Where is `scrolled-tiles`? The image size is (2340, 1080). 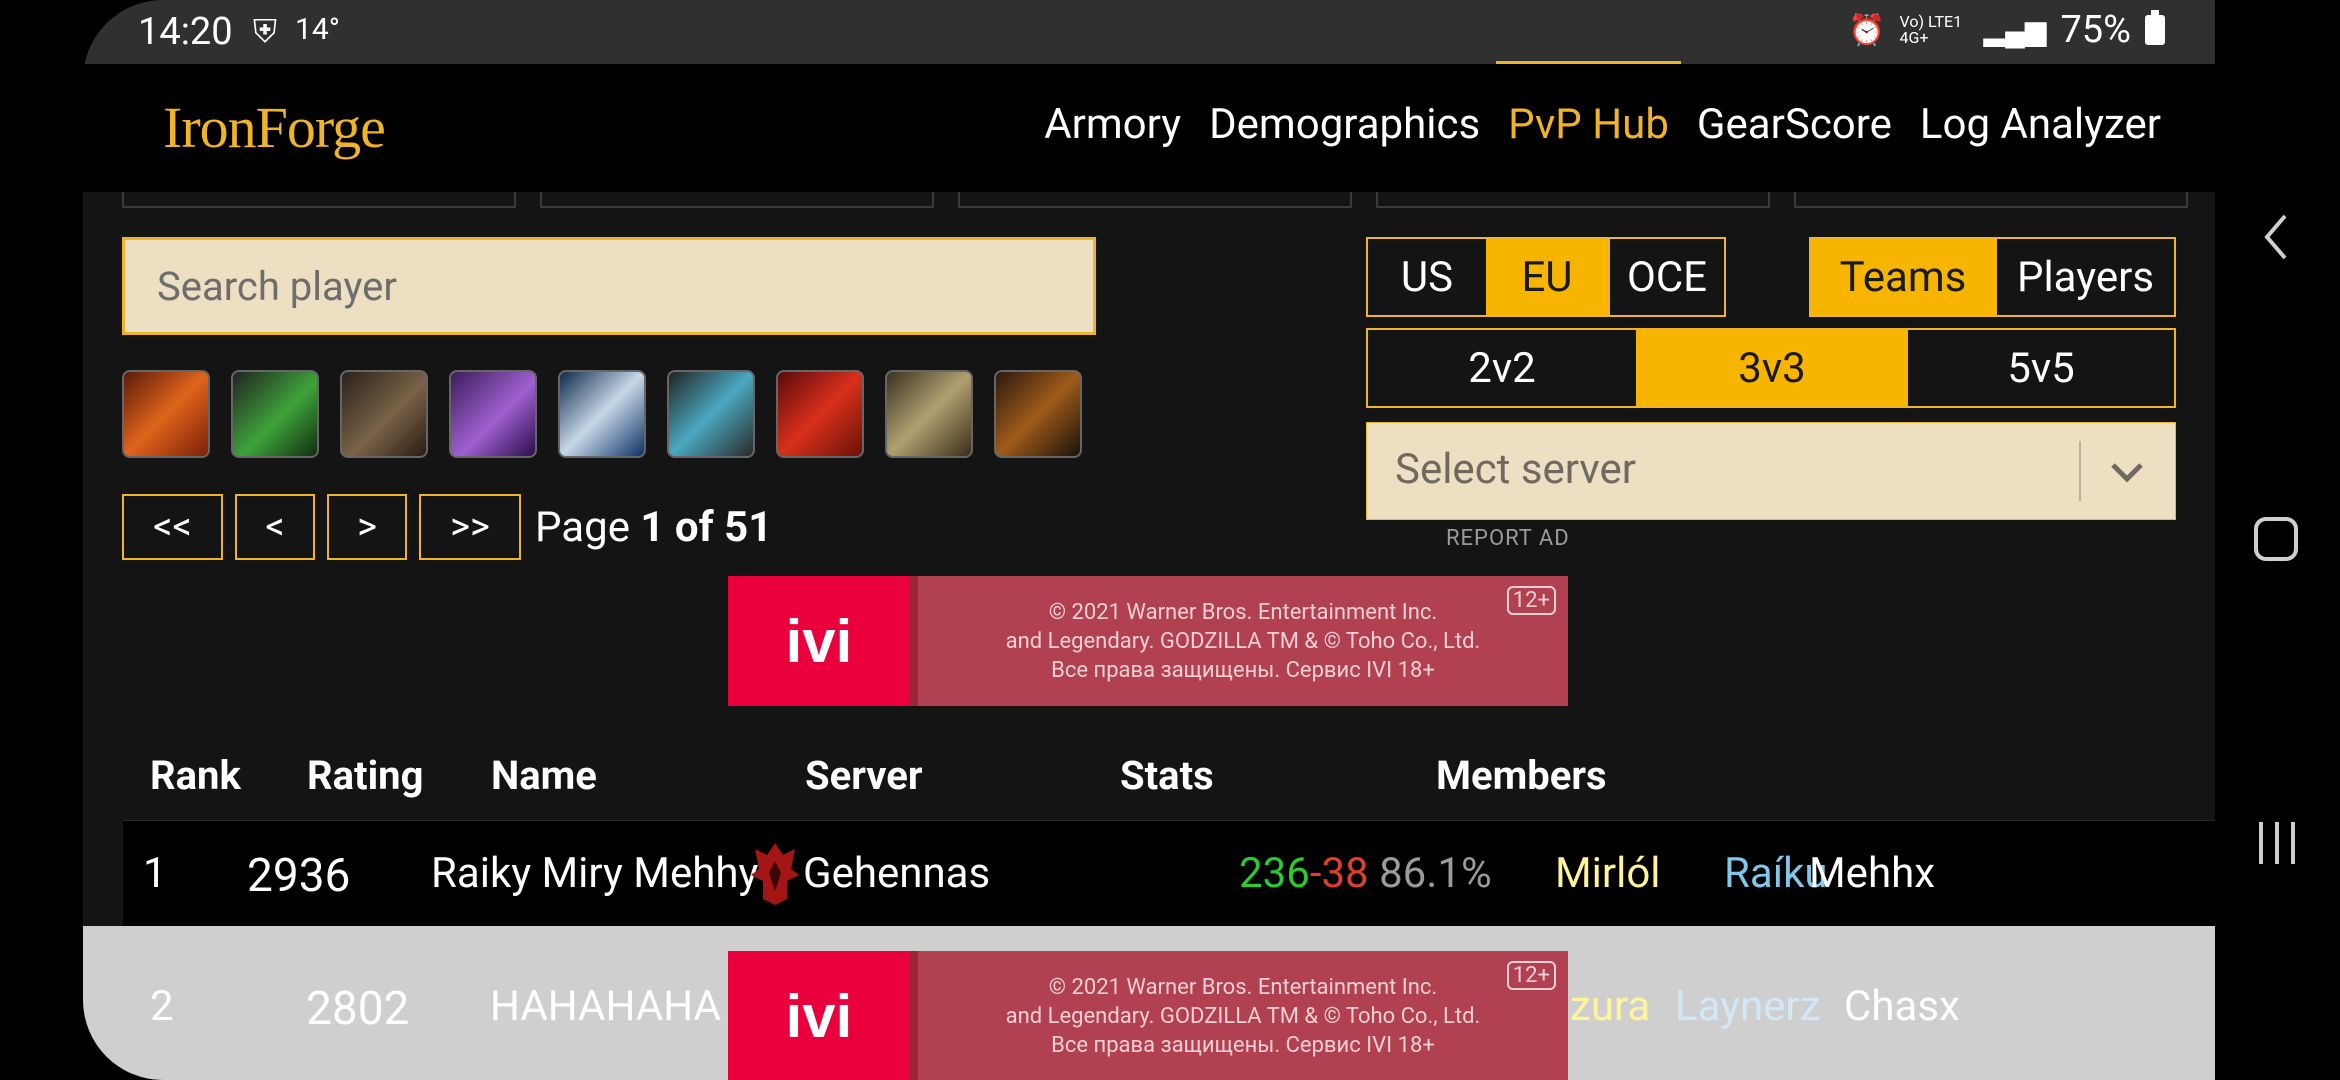 scrolled-tiles is located at coordinates (1155, 200).